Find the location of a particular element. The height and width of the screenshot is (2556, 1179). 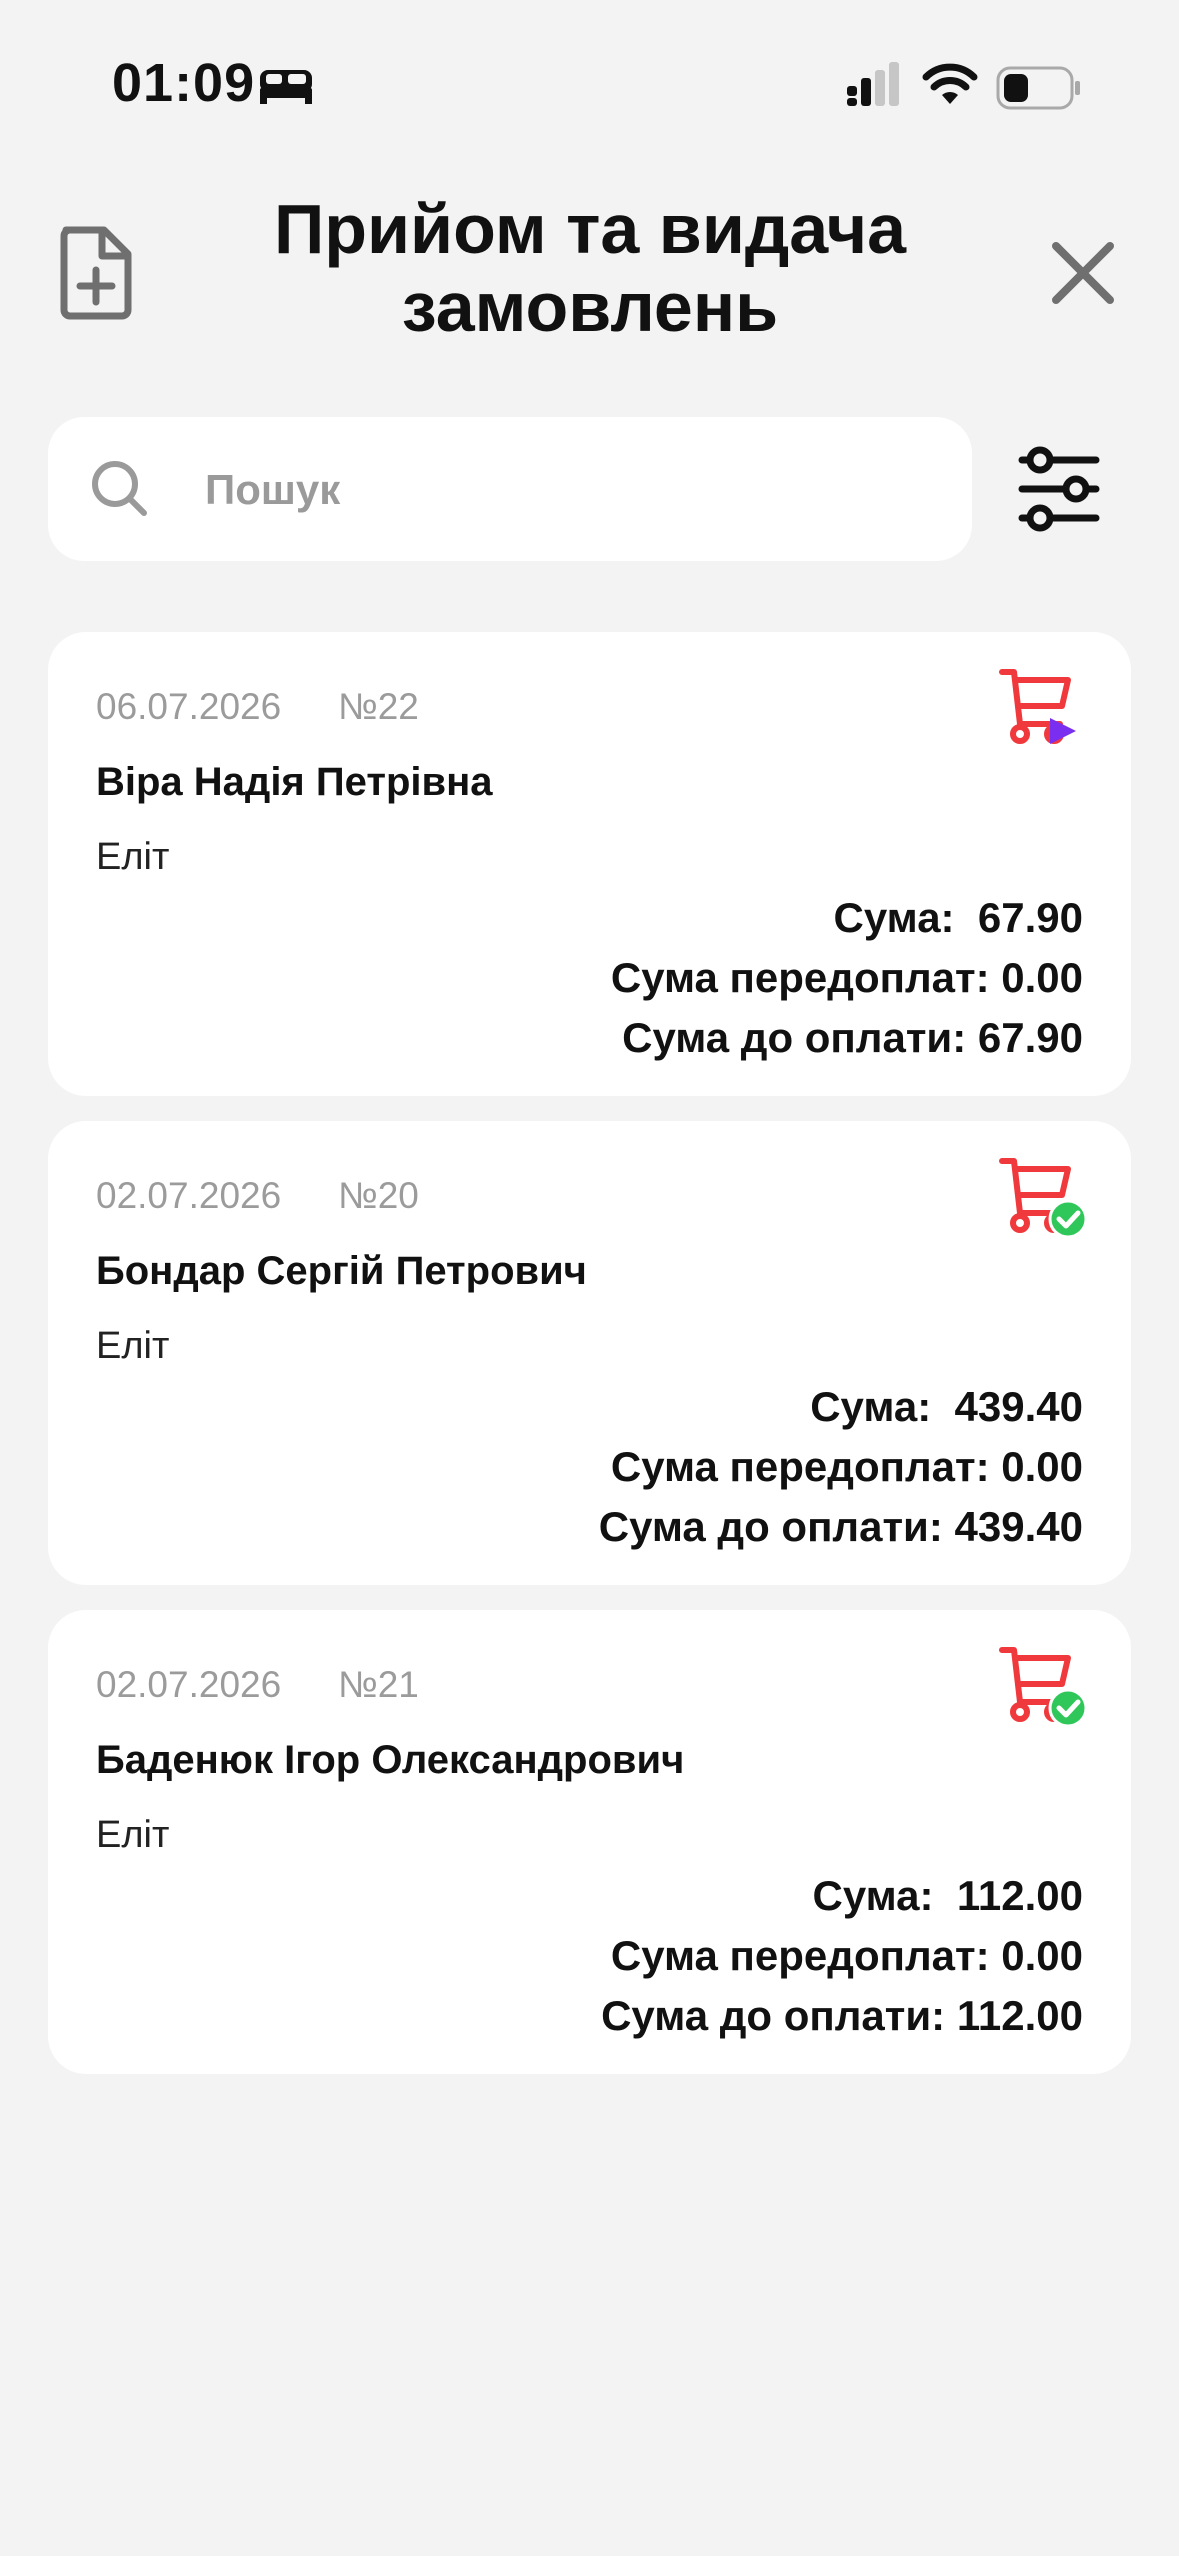

new-order-button is located at coordinates (96, 273).